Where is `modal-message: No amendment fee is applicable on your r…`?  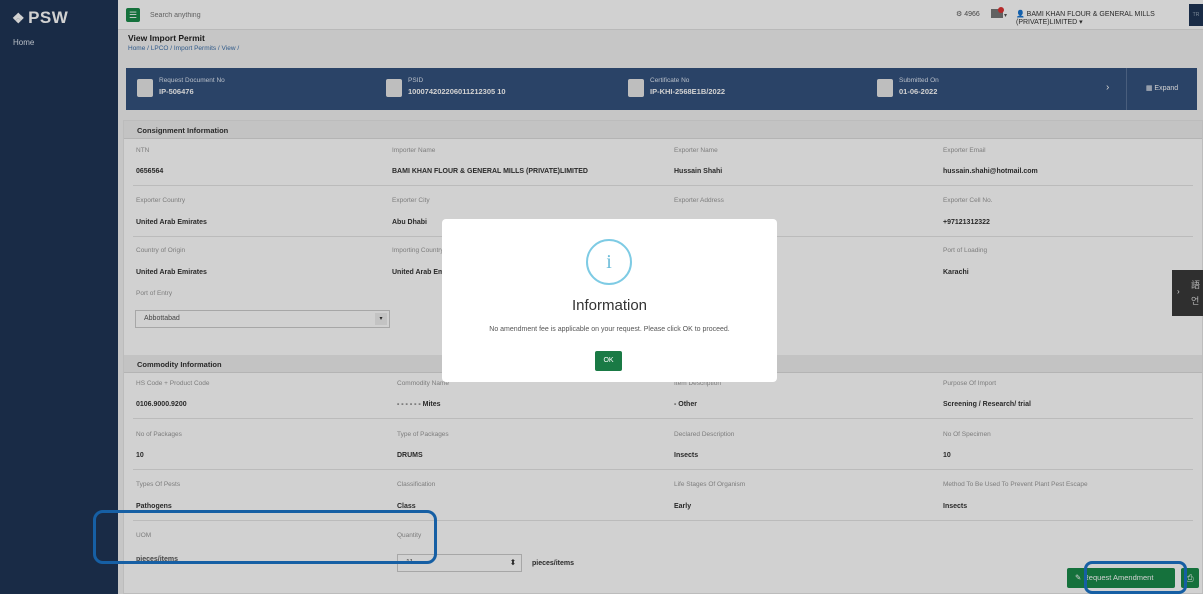 modal-message: No amendment fee is applicable on your r… is located at coordinates (609, 329).